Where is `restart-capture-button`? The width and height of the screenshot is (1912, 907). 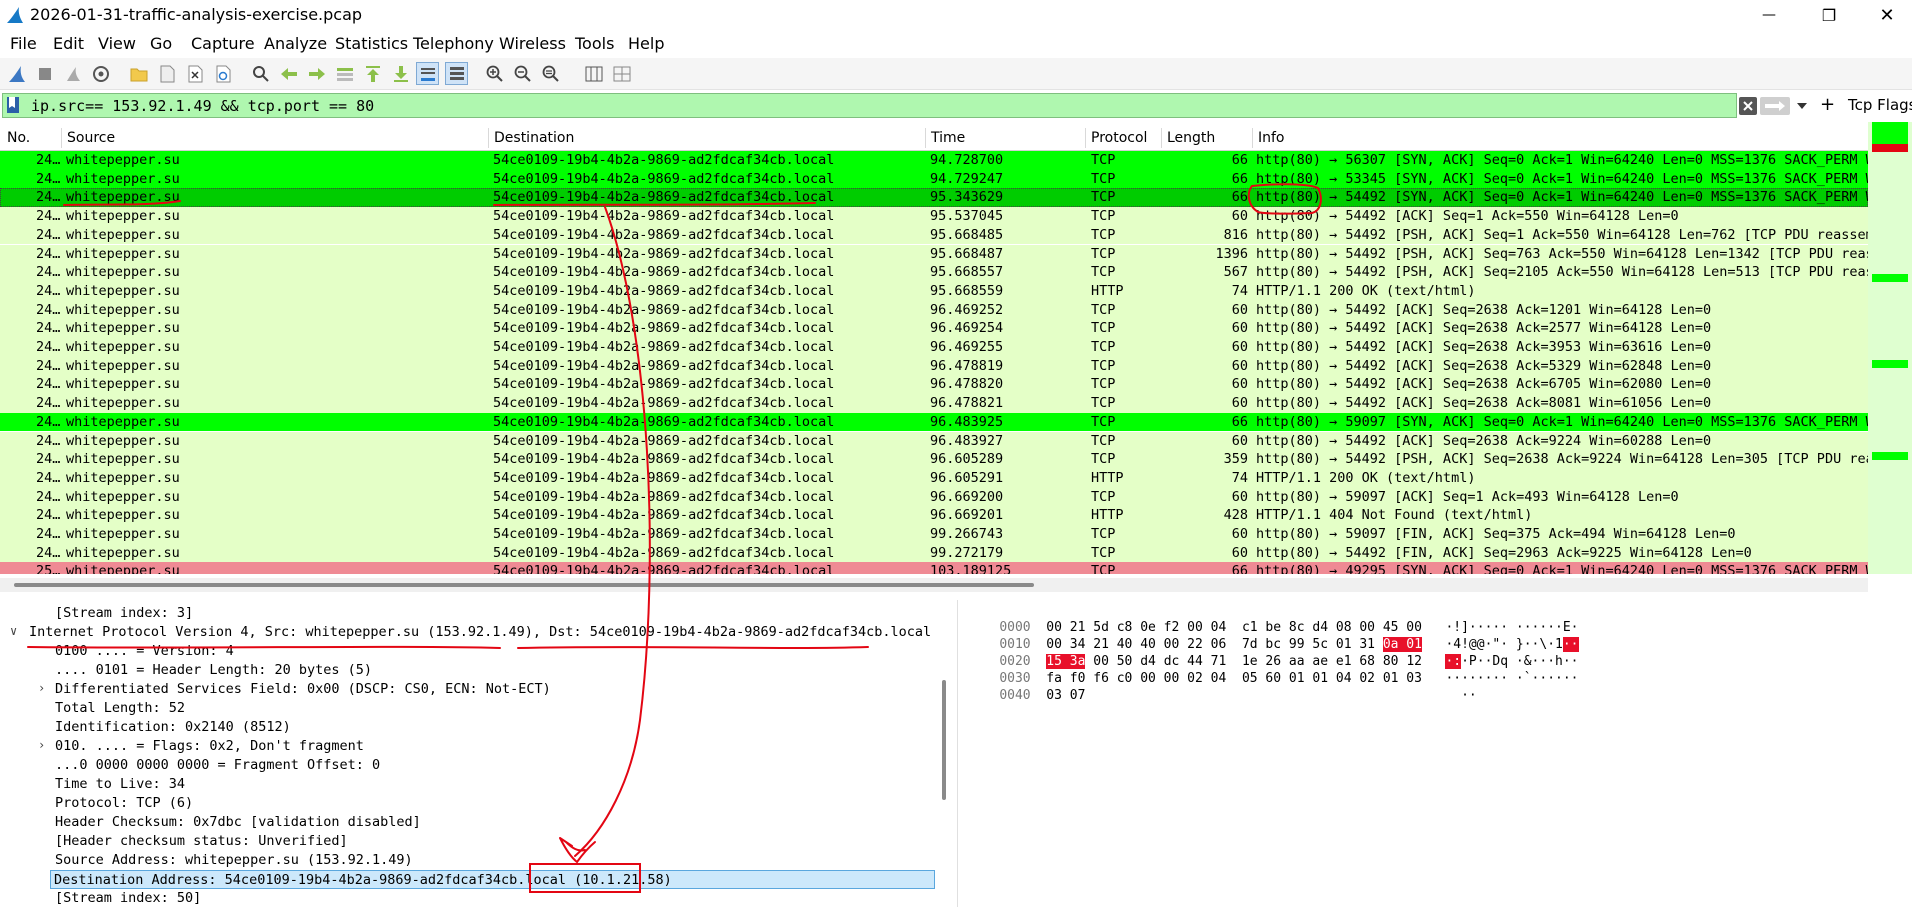 restart-capture-button is located at coordinates (72, 73).